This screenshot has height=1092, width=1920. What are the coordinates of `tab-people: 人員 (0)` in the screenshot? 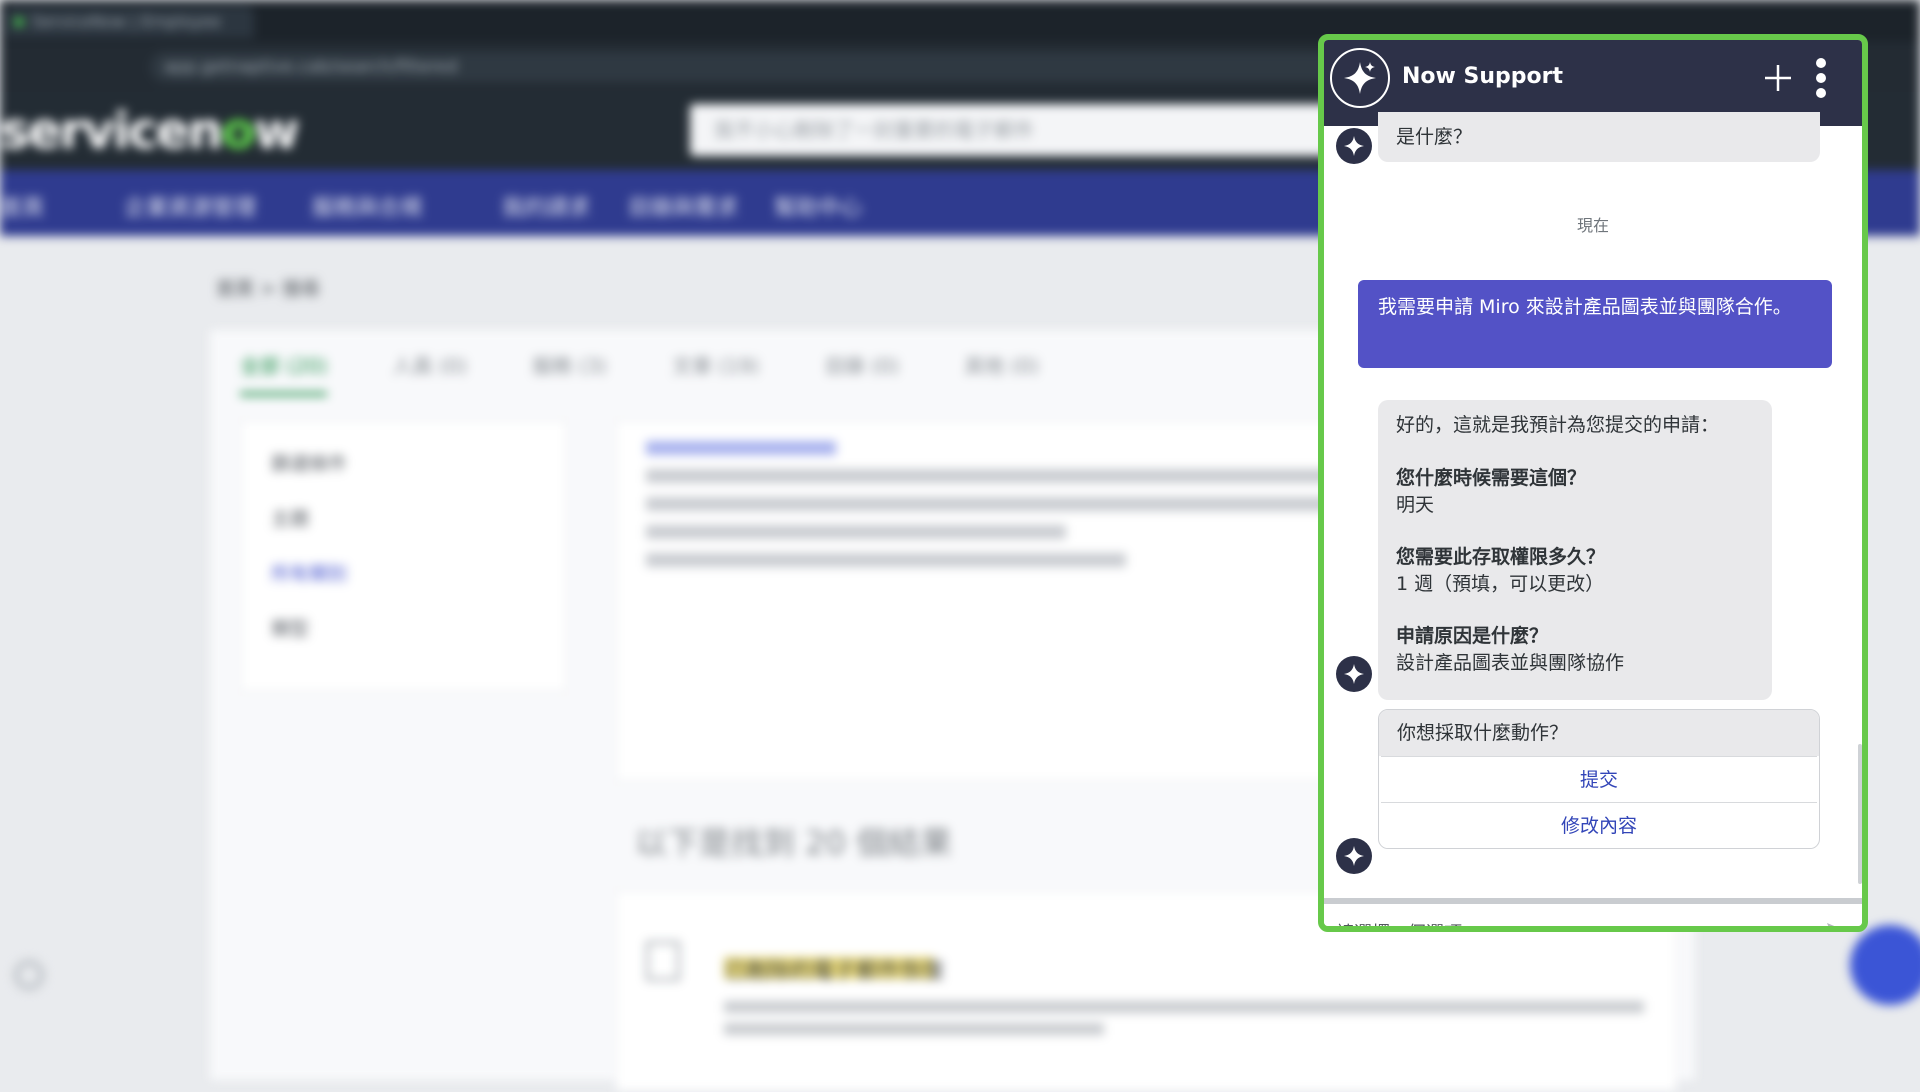 It's located at (430, 366).